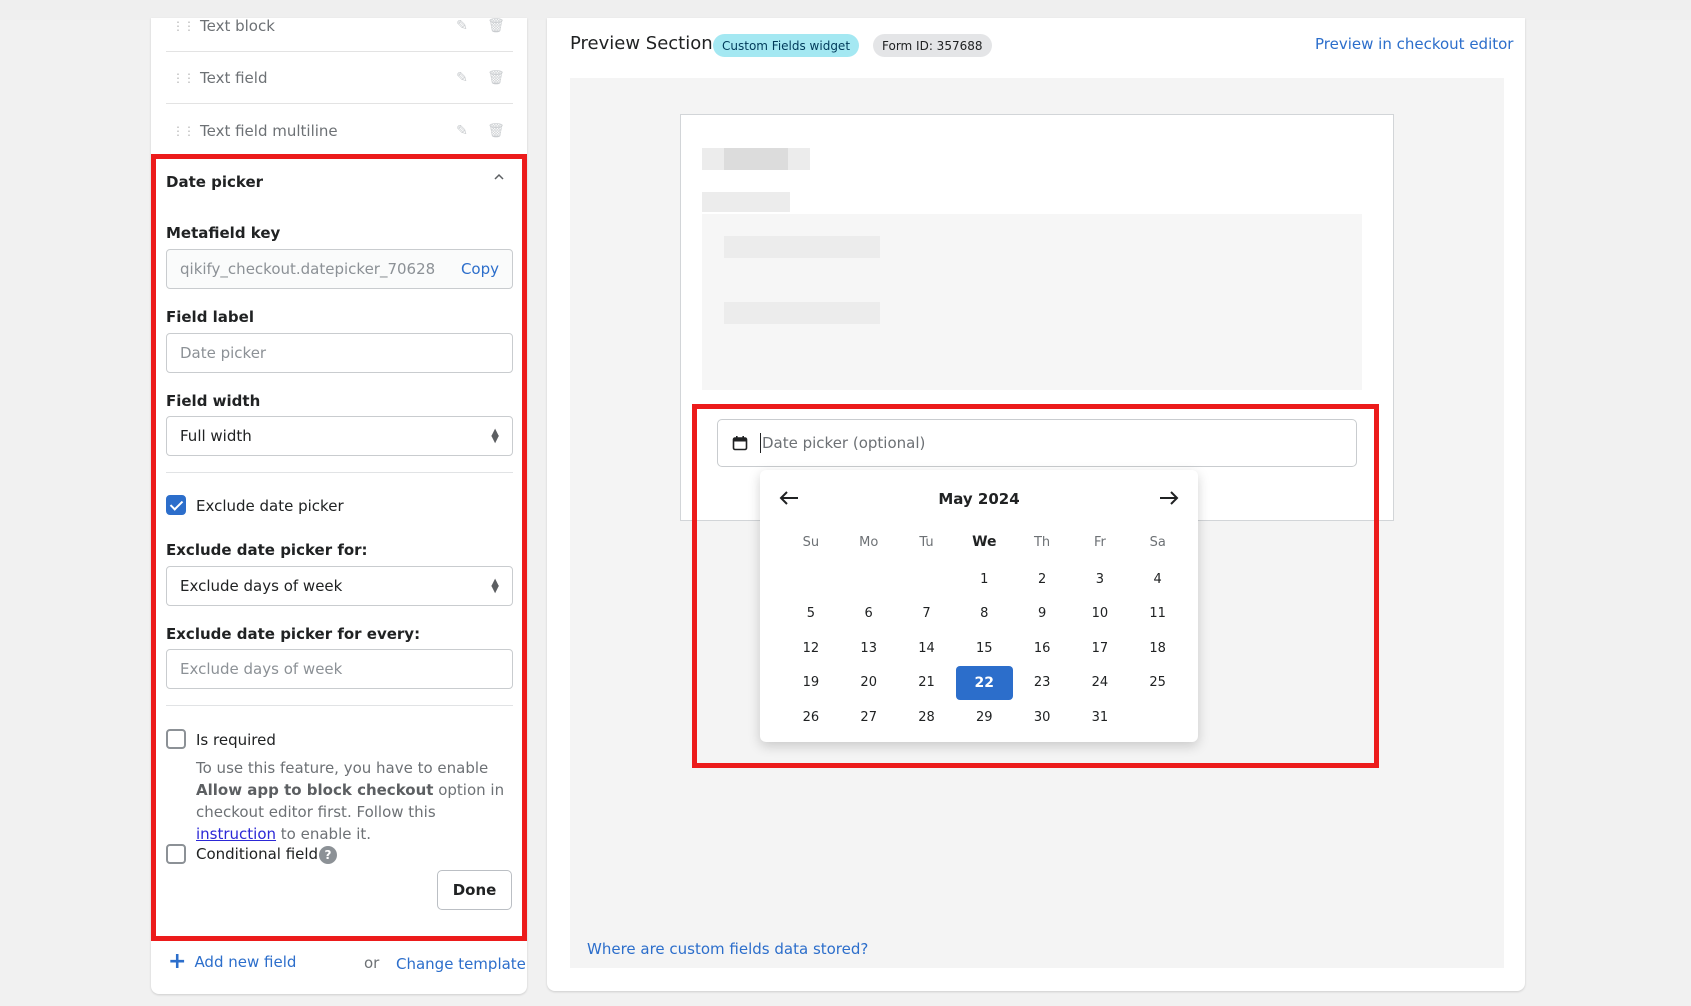  Describe the element at coordinates (270, 506) in the screenshot. I see `exclude-date-picker-label: Exclude date picker` at that location.